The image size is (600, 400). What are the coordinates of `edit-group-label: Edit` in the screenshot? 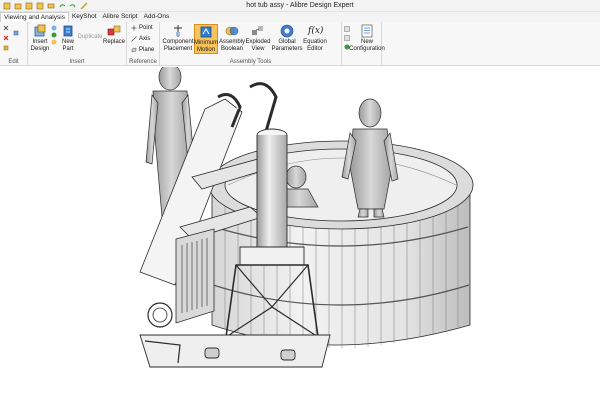 It's located at (13, 62).